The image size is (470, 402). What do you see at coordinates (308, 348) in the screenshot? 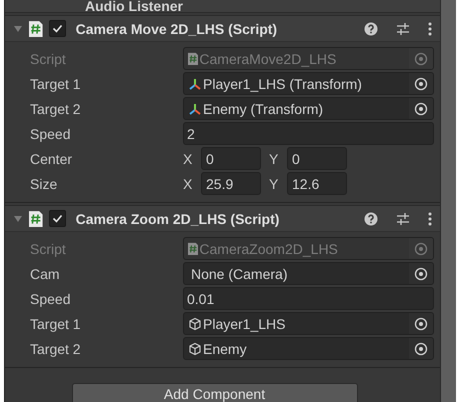
I see `object-field: Enemy` at bounding box center [308, 348].